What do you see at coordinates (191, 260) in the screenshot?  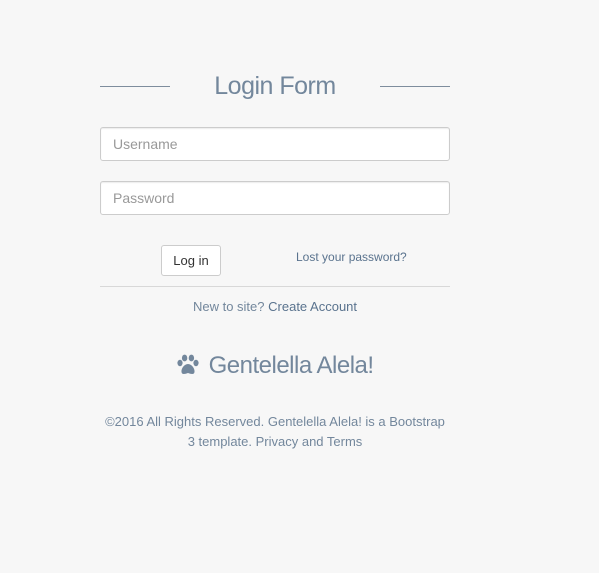 I see `login-button: Log in` at bounding box center [191, 260].